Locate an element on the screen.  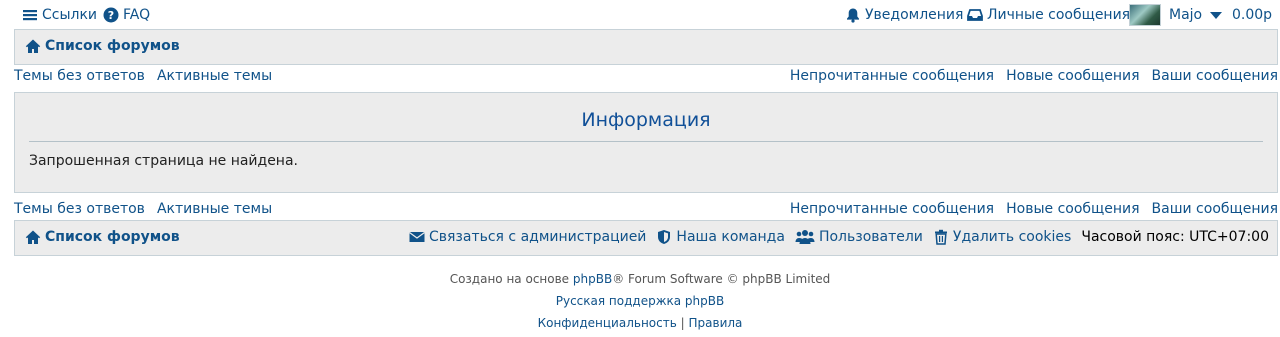
quick-links-menu: Ссылки is located at coordinates (59, 15).